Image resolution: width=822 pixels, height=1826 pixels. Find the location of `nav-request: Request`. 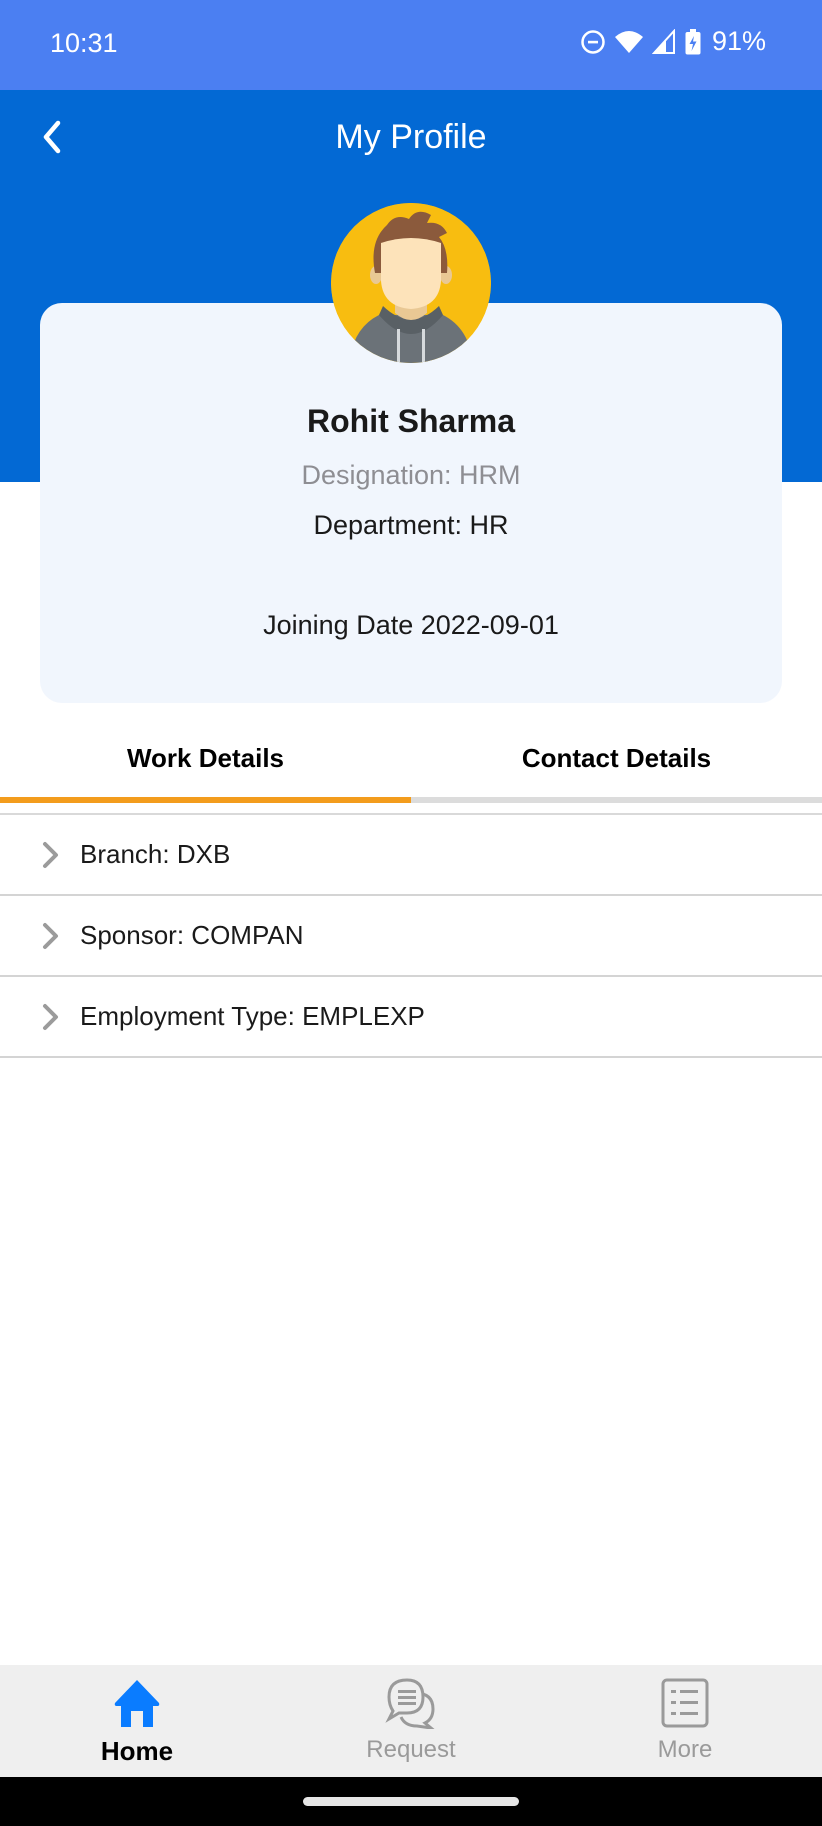

nav-request: Request is located at coordinates (411, 1721).